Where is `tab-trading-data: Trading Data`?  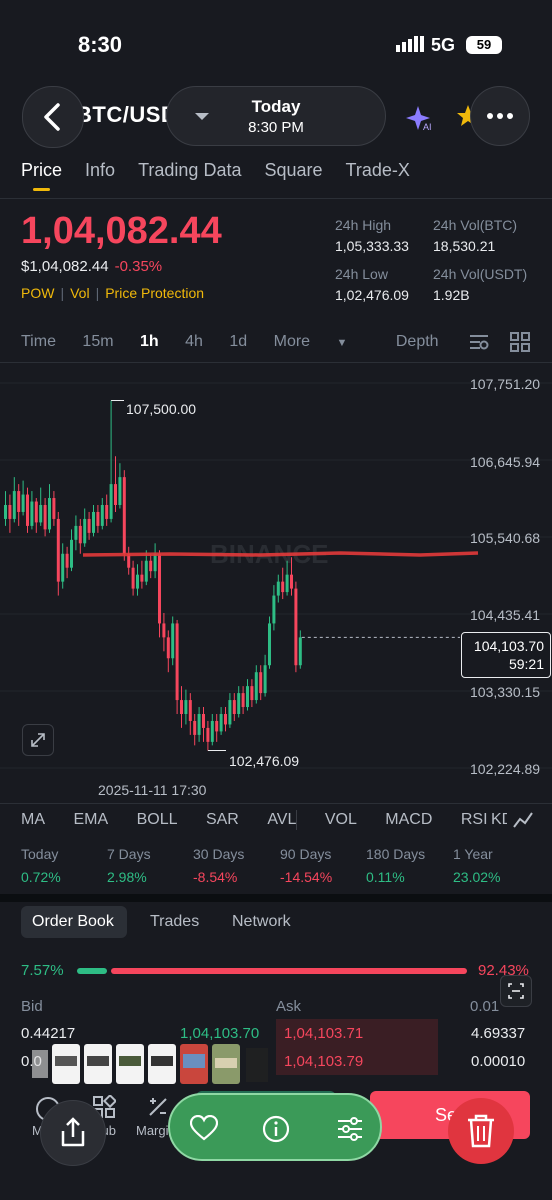 tab-trading-data: Trading Data is located at coordinates (189, 170).